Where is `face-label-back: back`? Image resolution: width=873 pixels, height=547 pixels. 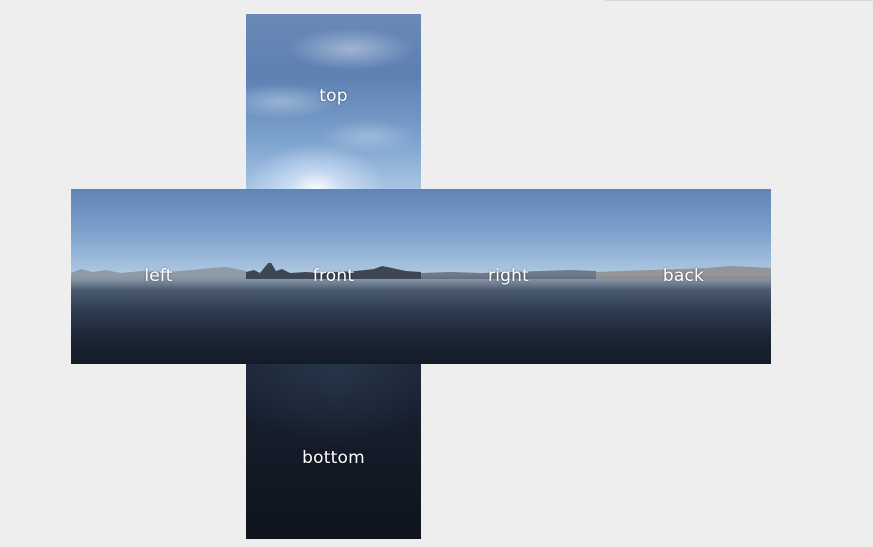 face-label-back: back is located at coordinates (683, 276).